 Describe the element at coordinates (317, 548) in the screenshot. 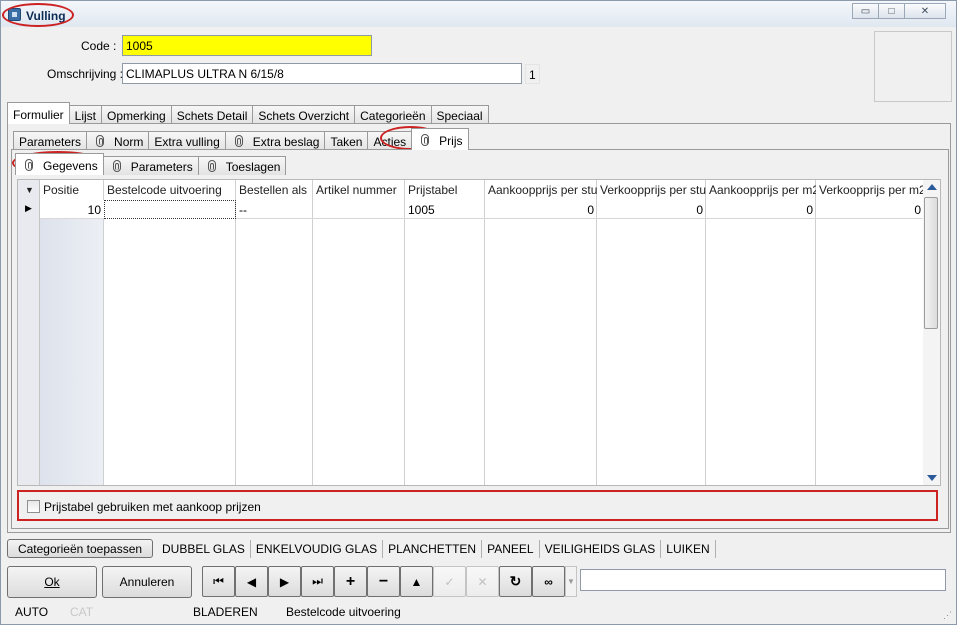

I see `category-enkelvoudig-glas: ENKELVOUDIG GLAS` at that location.